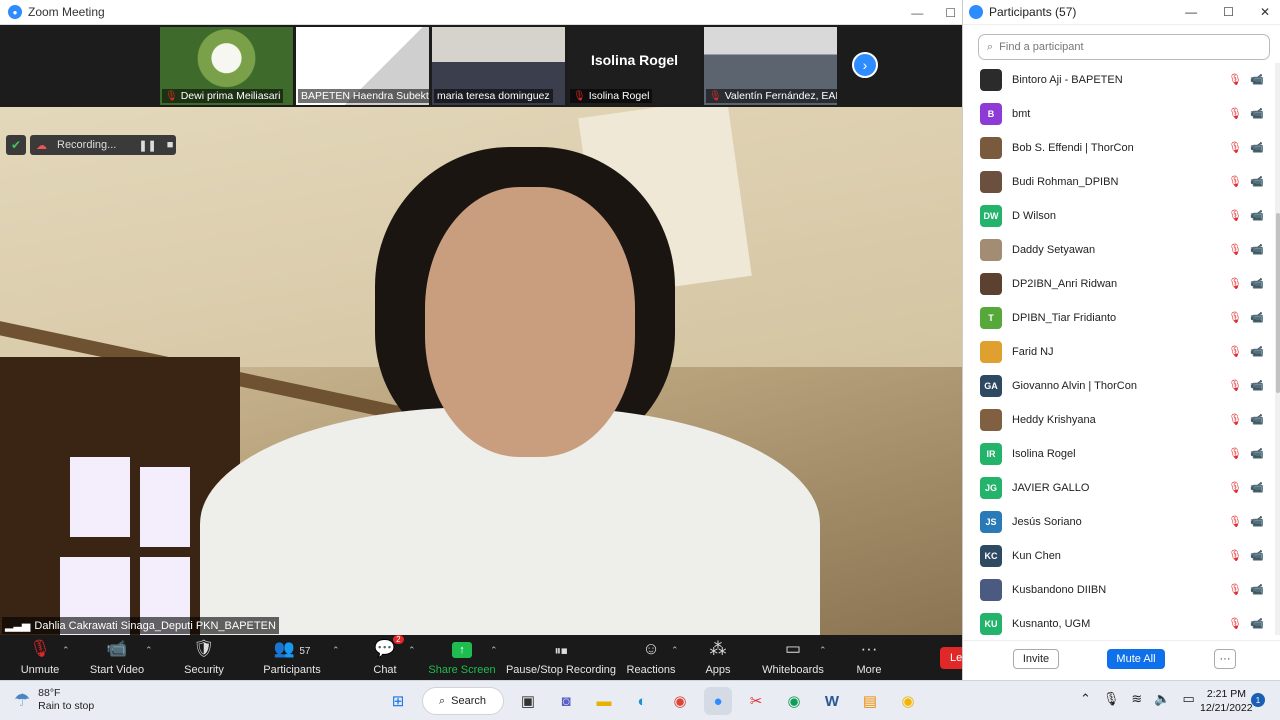 The height and width of the screenshot is (720, 1280). What do you see at coordinates (651, 657) in the screenshot?
I see `reactions-button: ☺ Reactions` at bounding box center [651, 657].